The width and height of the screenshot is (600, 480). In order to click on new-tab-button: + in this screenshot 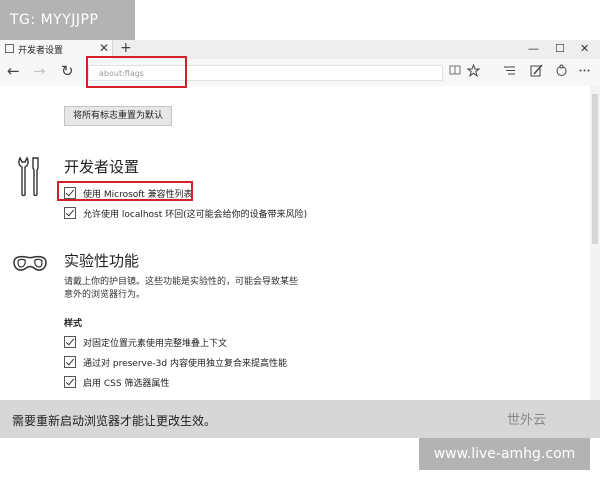, I will do `click(126, 48)`.